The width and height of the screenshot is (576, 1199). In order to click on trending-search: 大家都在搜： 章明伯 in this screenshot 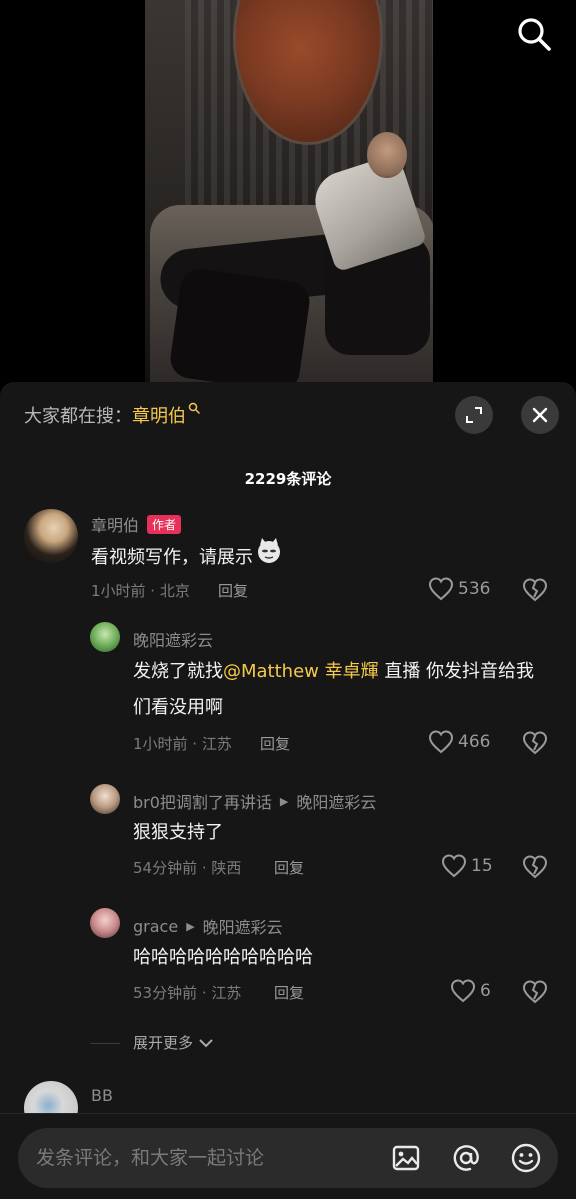, I will do `click(112, 415)`.